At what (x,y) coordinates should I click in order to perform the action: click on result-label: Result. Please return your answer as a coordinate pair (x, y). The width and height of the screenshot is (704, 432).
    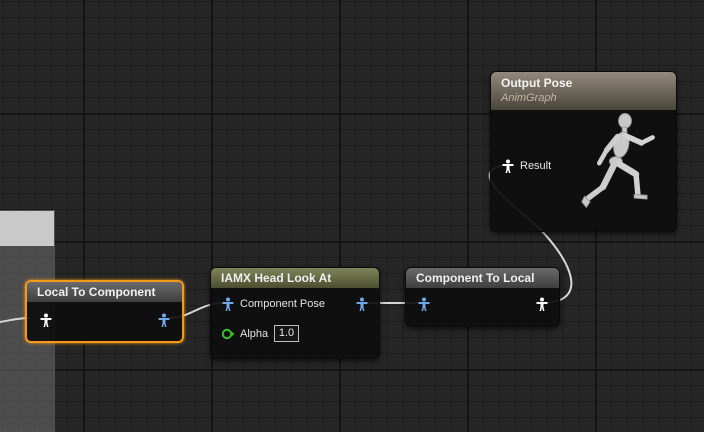
    Looking at the image, I should click on (536, 166).